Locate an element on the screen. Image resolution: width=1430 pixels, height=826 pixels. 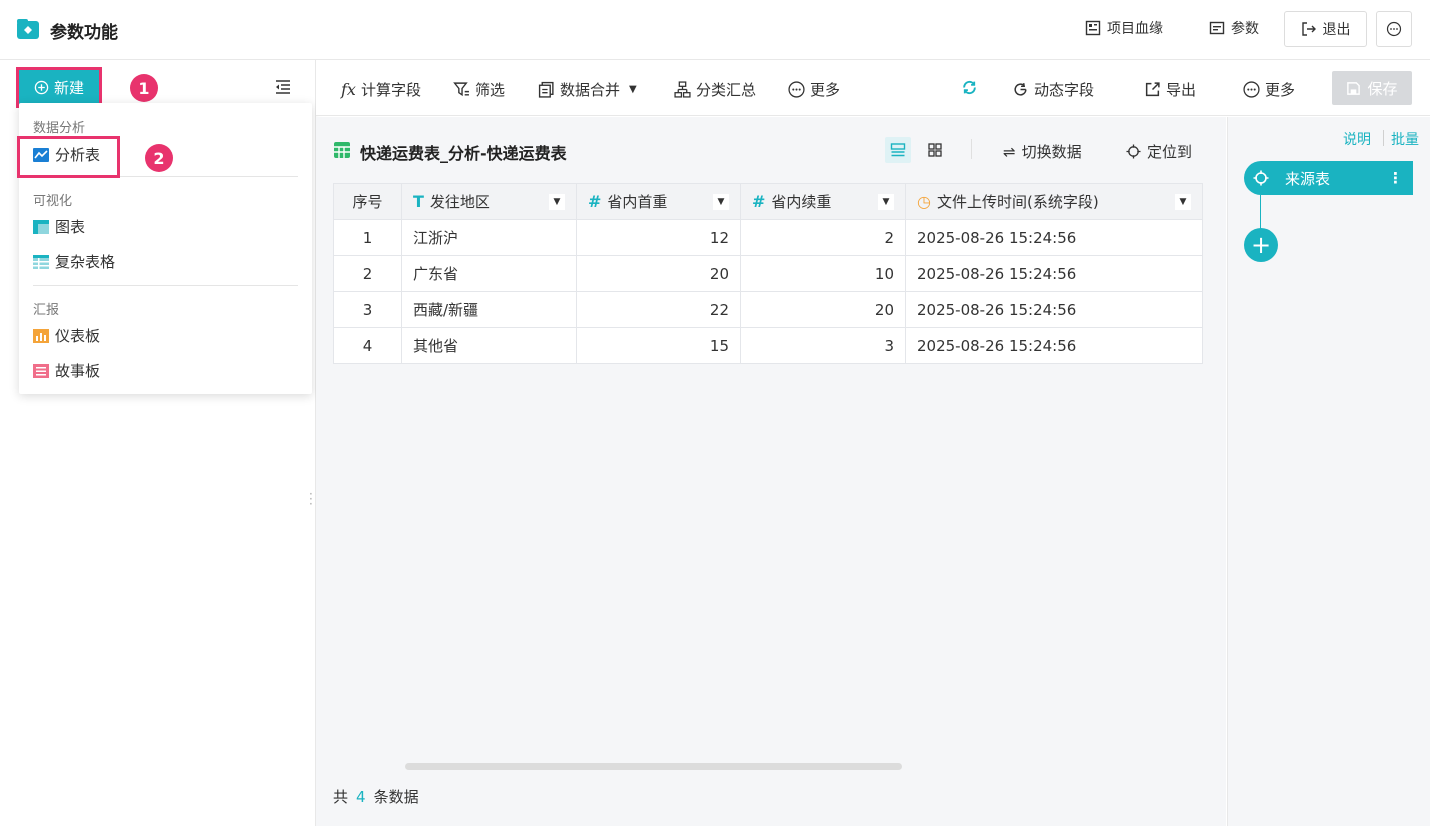
record-count-prefix: 共 is located at coordinates (341, 797).